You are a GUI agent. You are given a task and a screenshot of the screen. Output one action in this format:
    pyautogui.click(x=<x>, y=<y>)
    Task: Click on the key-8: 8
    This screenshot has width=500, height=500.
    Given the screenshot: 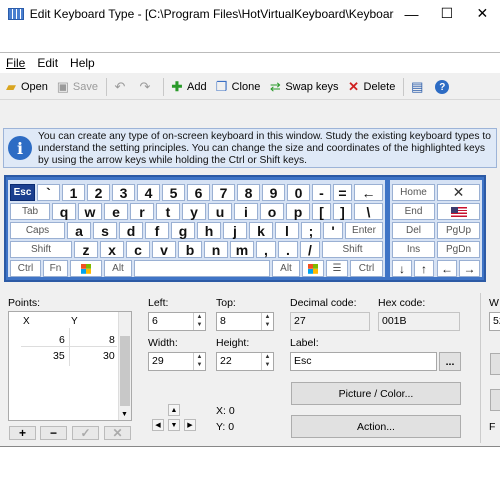 What is the action you would take?
    pyautogui.click(x=248, y=192)
    